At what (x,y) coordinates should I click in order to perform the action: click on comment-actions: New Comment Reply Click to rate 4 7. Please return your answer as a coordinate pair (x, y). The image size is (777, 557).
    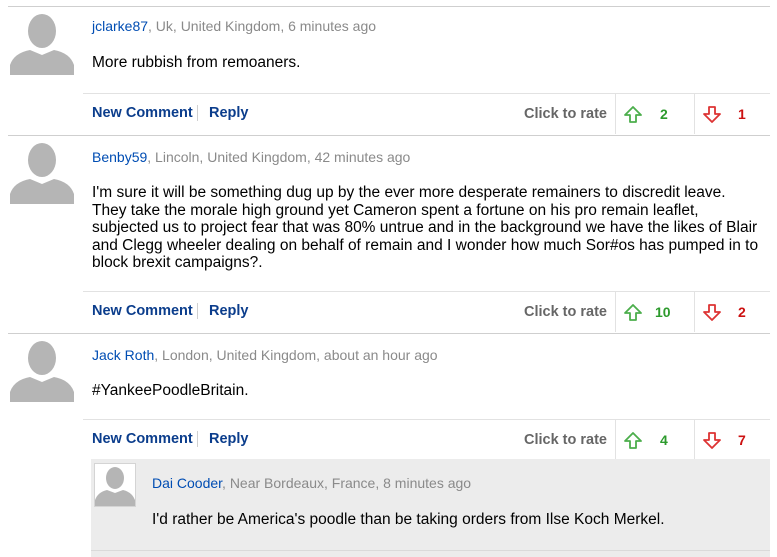
    Looking at the image, I should click on (426, 439).